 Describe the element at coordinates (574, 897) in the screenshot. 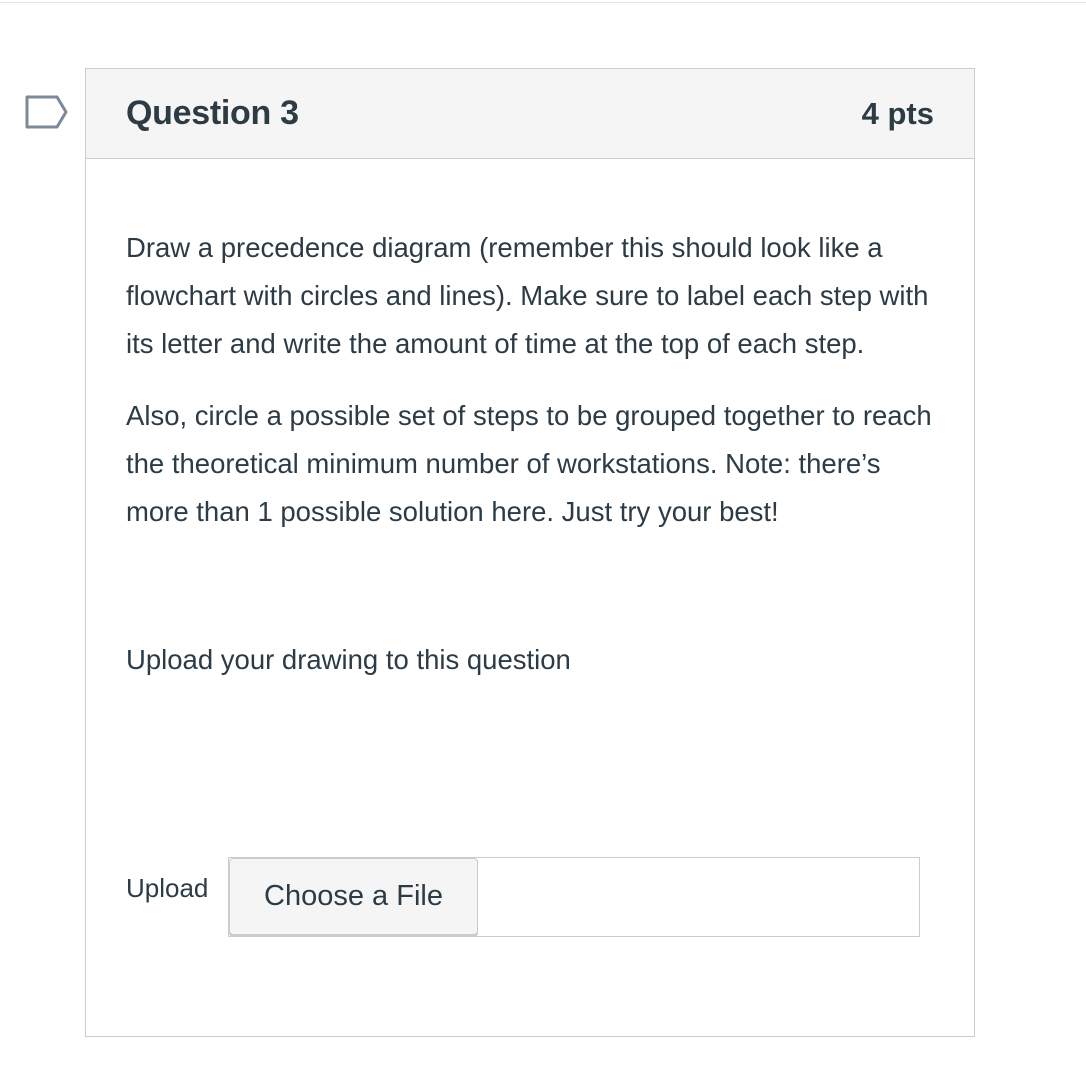

I see `file-upload-field: Choose a File` at that location.